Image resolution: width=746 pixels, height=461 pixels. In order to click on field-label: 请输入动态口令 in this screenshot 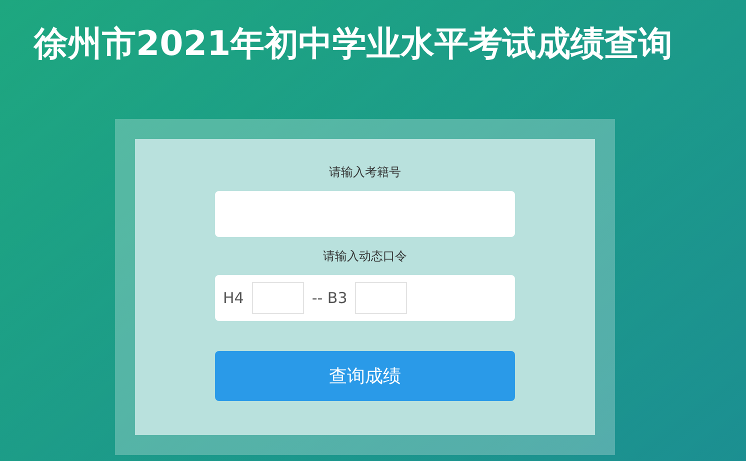, I will do `click(365, 256)`.